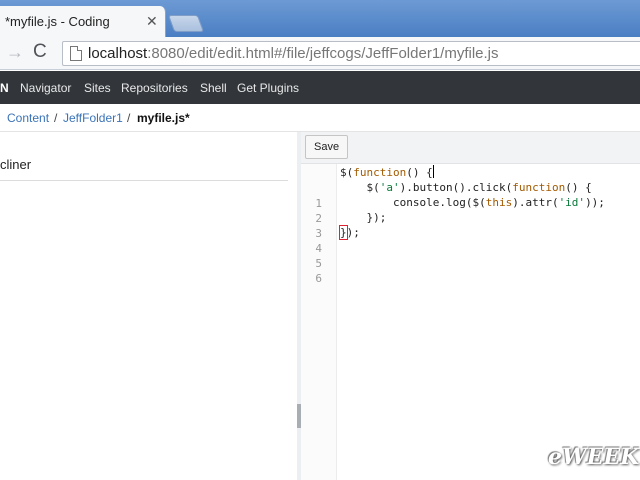 The width and height of the screenshot is (640, 480). I want to click on code-line-1: $(function() {, so click(387, 172).